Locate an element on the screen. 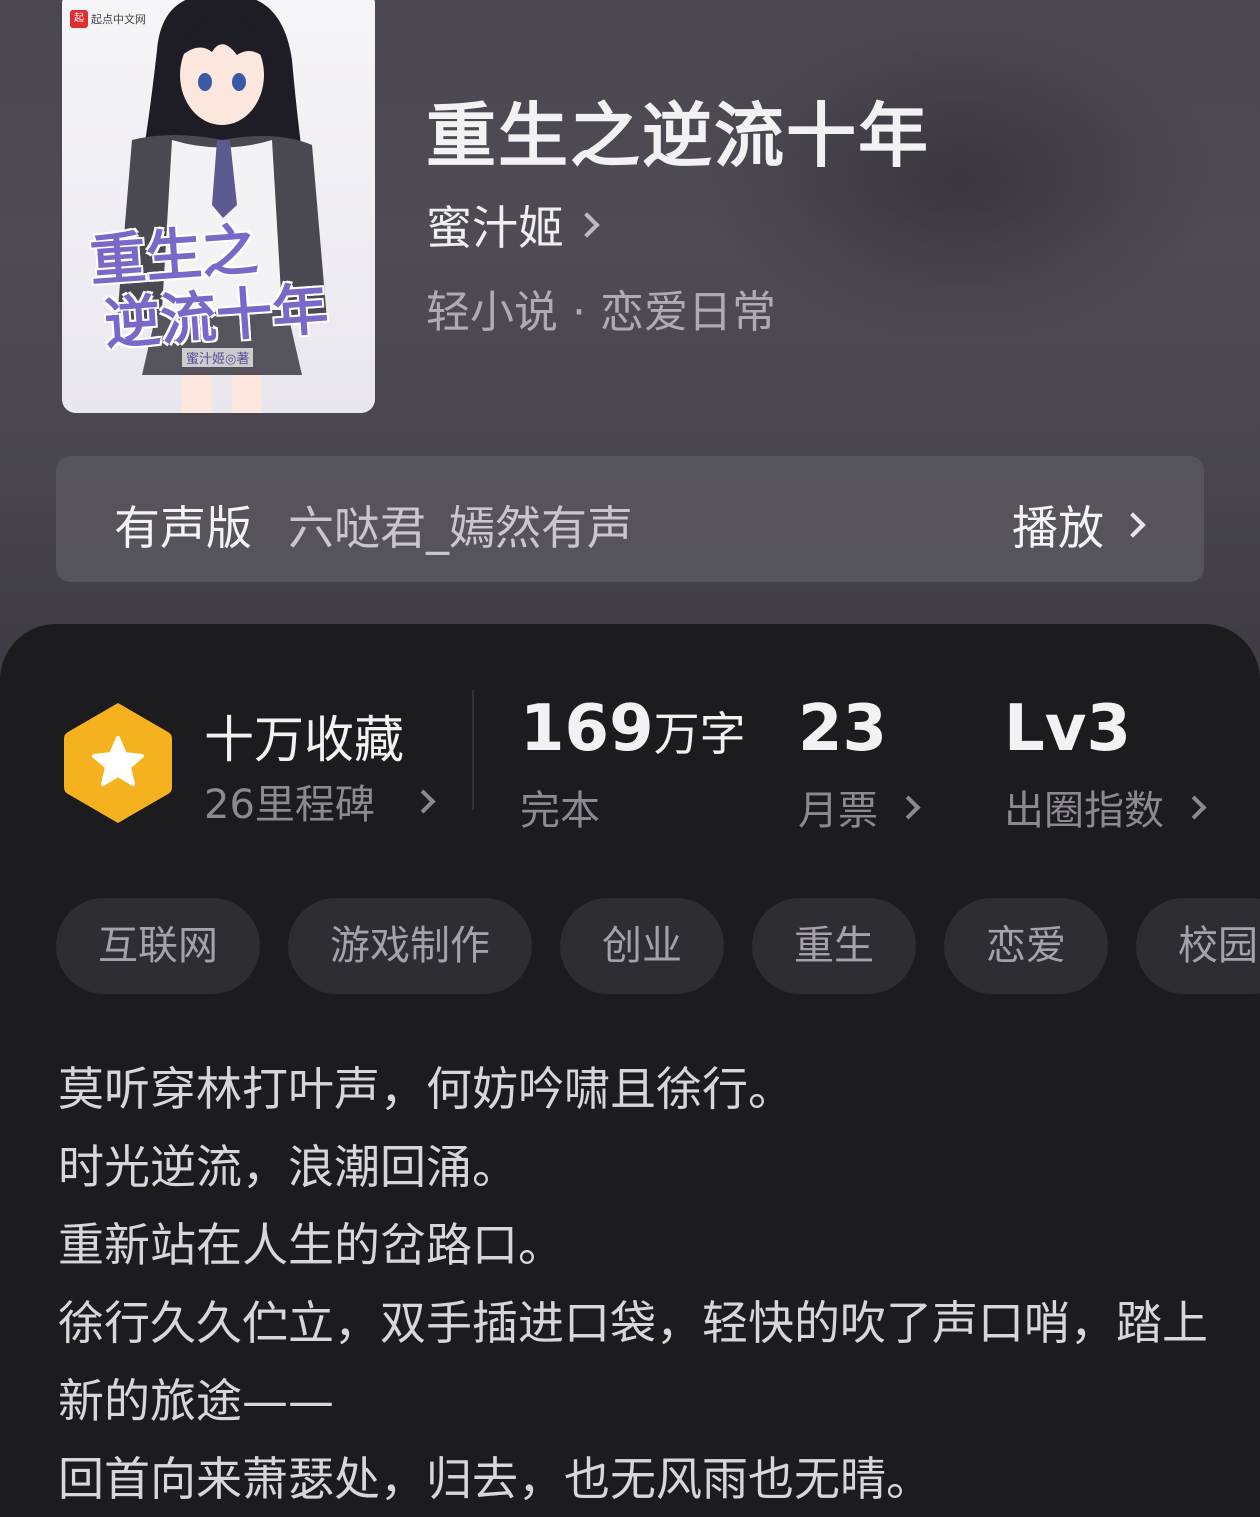 The image size is (1260, 1517). intro-line: 徐行久久伫立，双手插进口袋，轻快的吹了声口哨，踏上新的旅途—— is located at coordinates (633, 1362).